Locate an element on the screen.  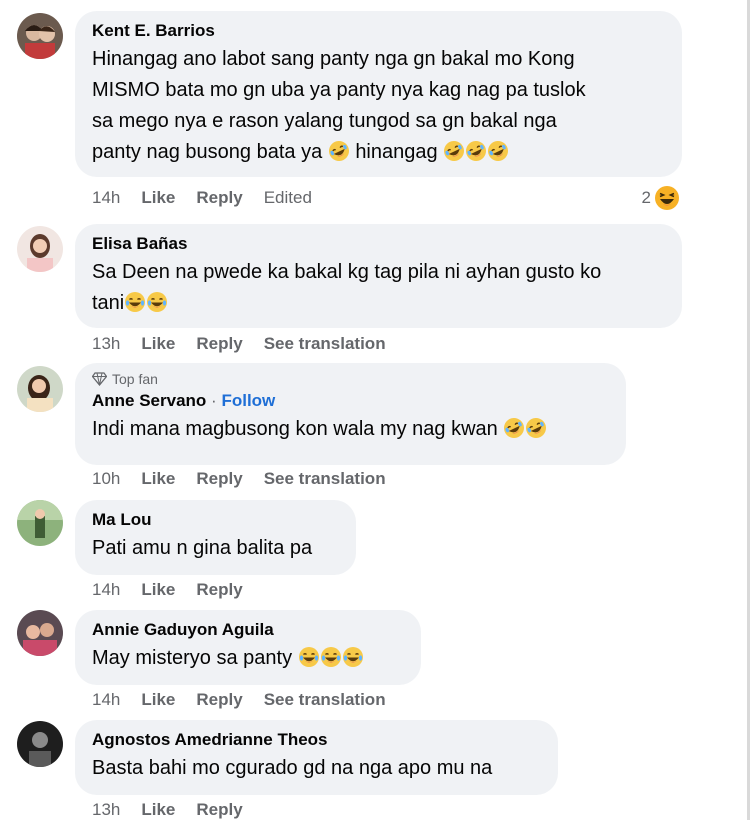
comment-actions: 14h Like Reply Edited is located at coordinates (202, 198).